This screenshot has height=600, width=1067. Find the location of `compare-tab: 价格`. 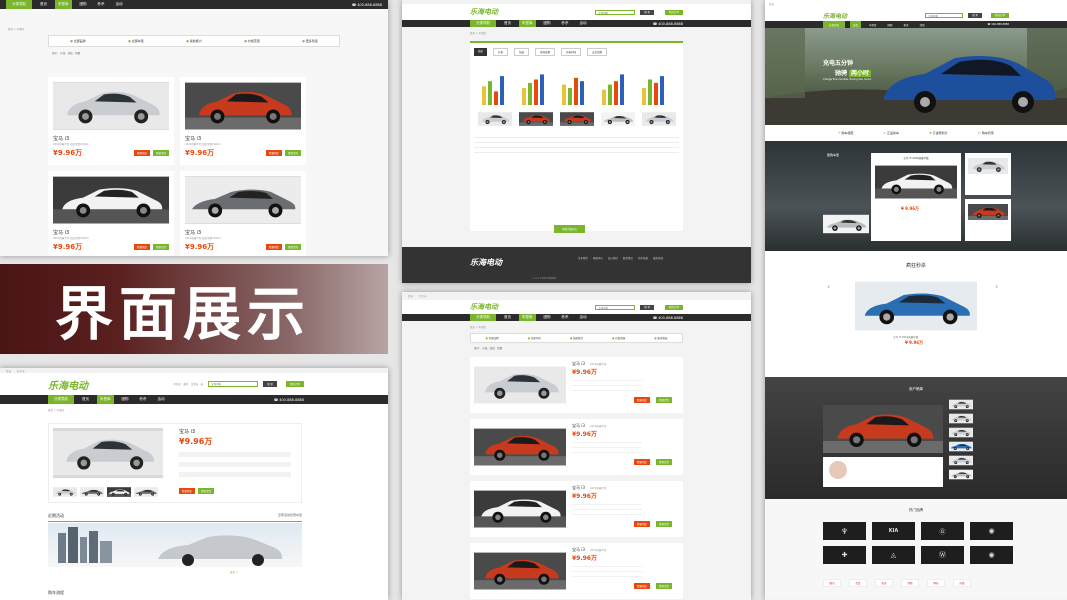

compare-tab: 价格 is located at coordinates (501, 52).